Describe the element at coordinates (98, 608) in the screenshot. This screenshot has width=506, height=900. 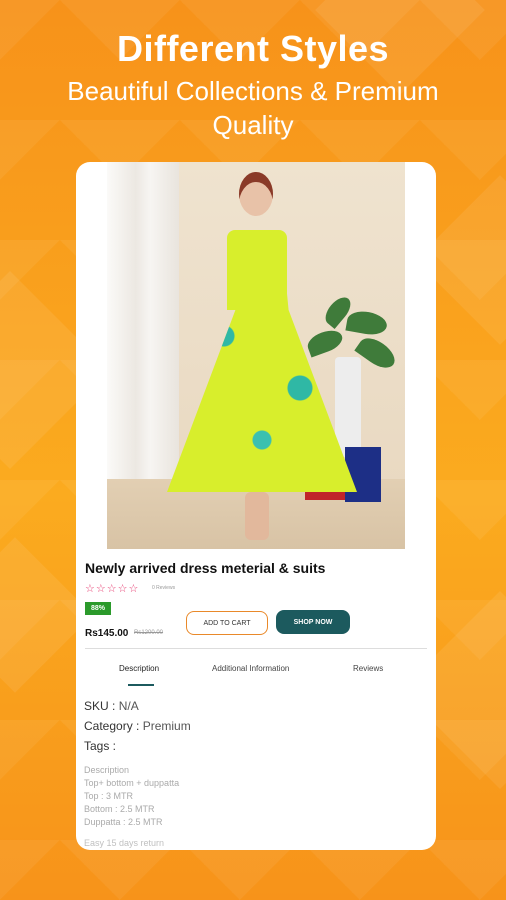
I see `discount-badge: 88%` at that location.